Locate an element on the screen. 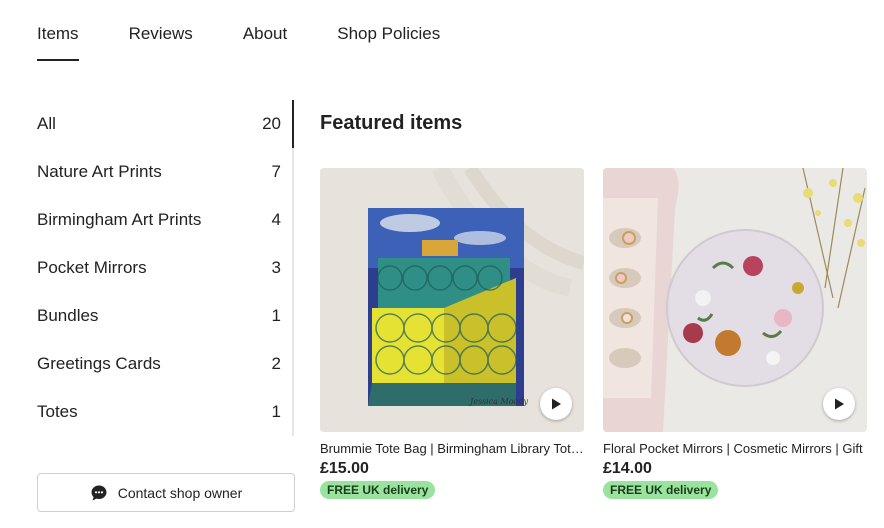  sidebar-item-count: 7 is located at coordinates (276, 171).